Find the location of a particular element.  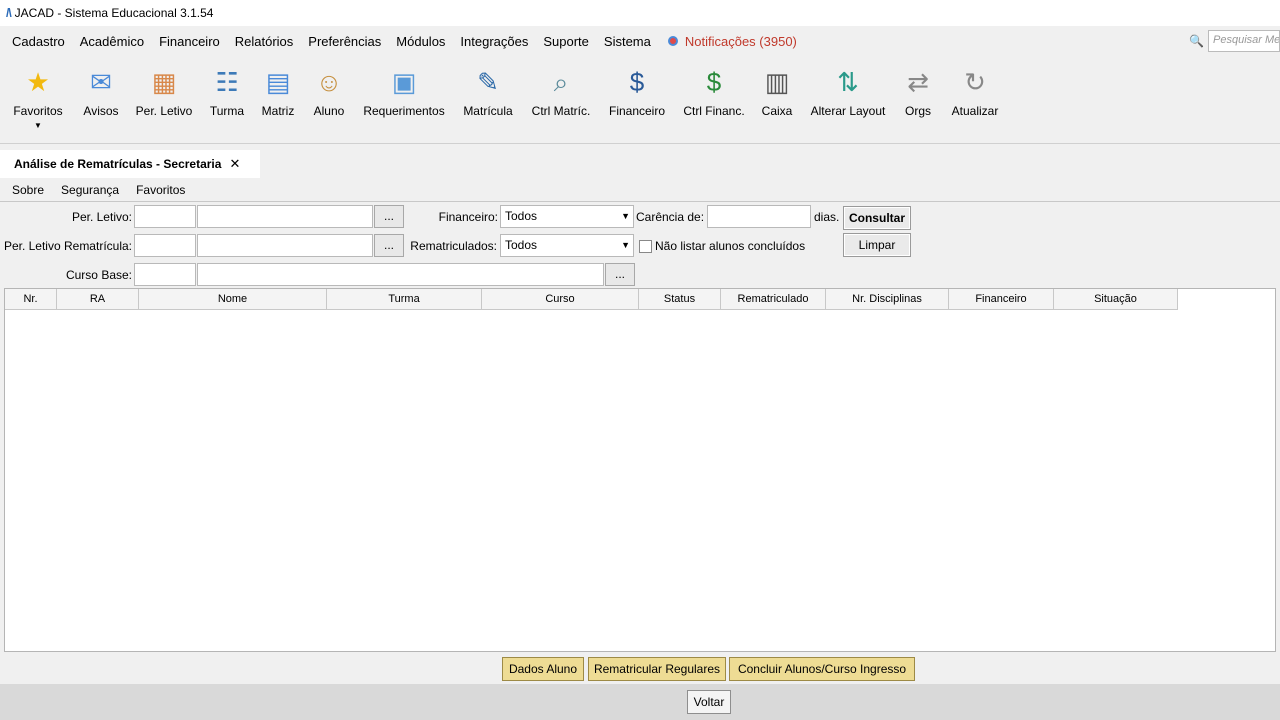

menu-financeiro: Financeiro is located at coordinates (189, 41).